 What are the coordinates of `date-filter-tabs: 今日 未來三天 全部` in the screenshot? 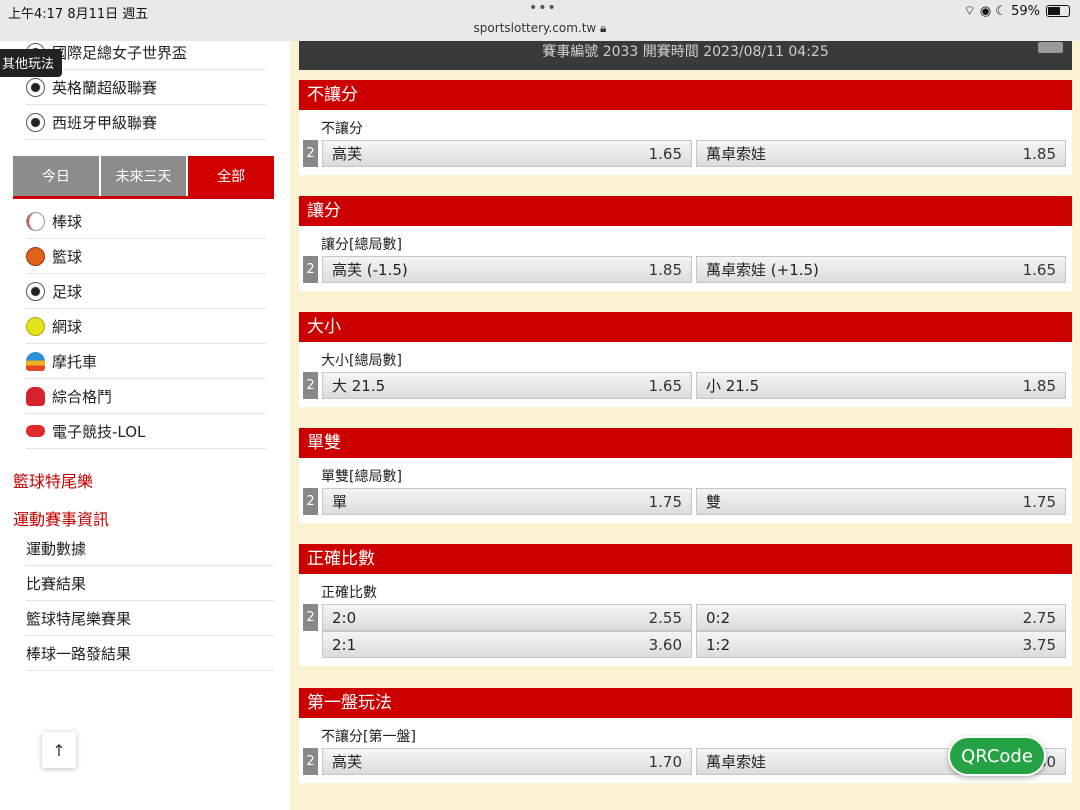 It's located at (144, 177).